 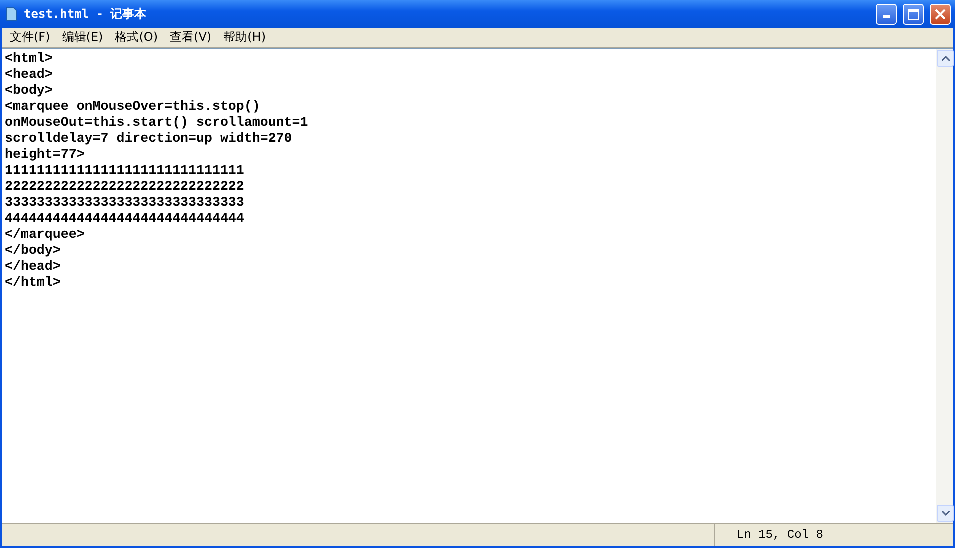 What do you see at coordinates (33, 267) in the screenshot?
I see `code-line: </head>` at bounding box center [33, 267].